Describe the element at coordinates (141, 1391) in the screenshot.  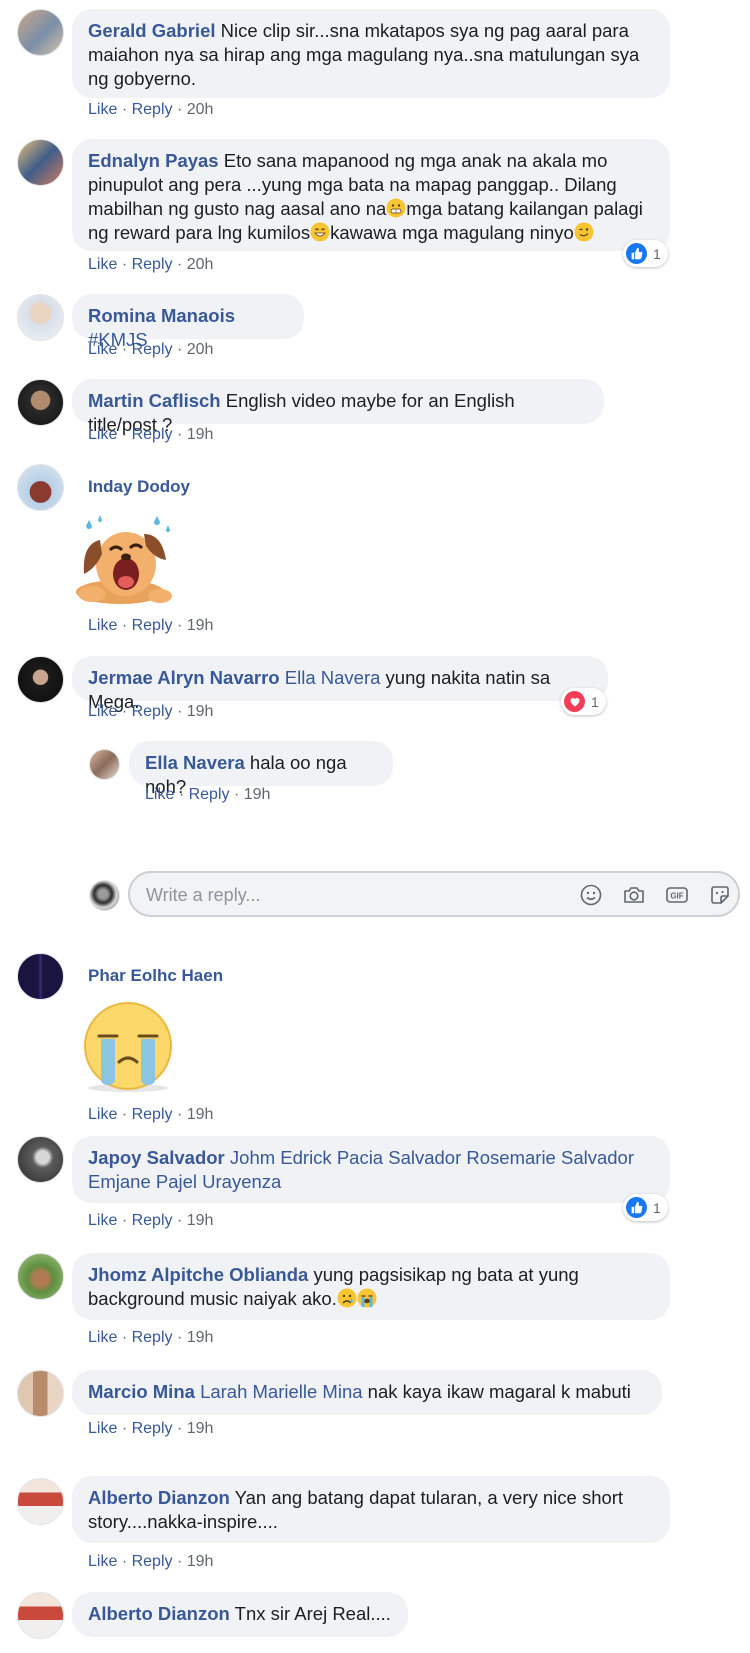
I see `comment-author: Marcio Mina` at that location.